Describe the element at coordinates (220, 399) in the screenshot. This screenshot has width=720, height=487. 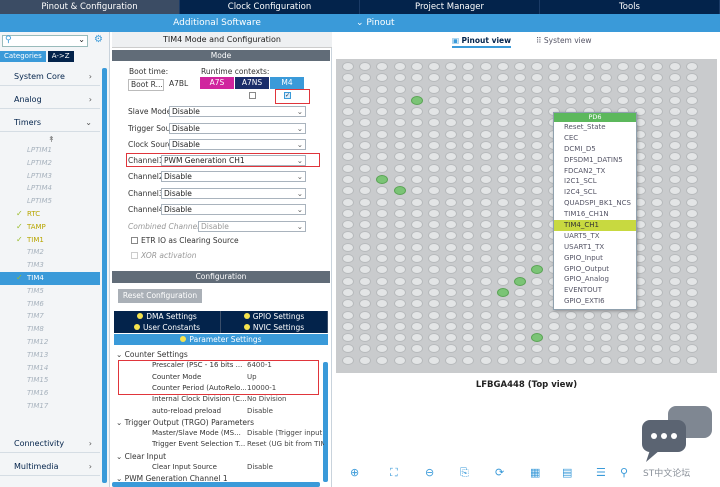
I see `param-row: Internal Clock Division (C... No Division` at that location.